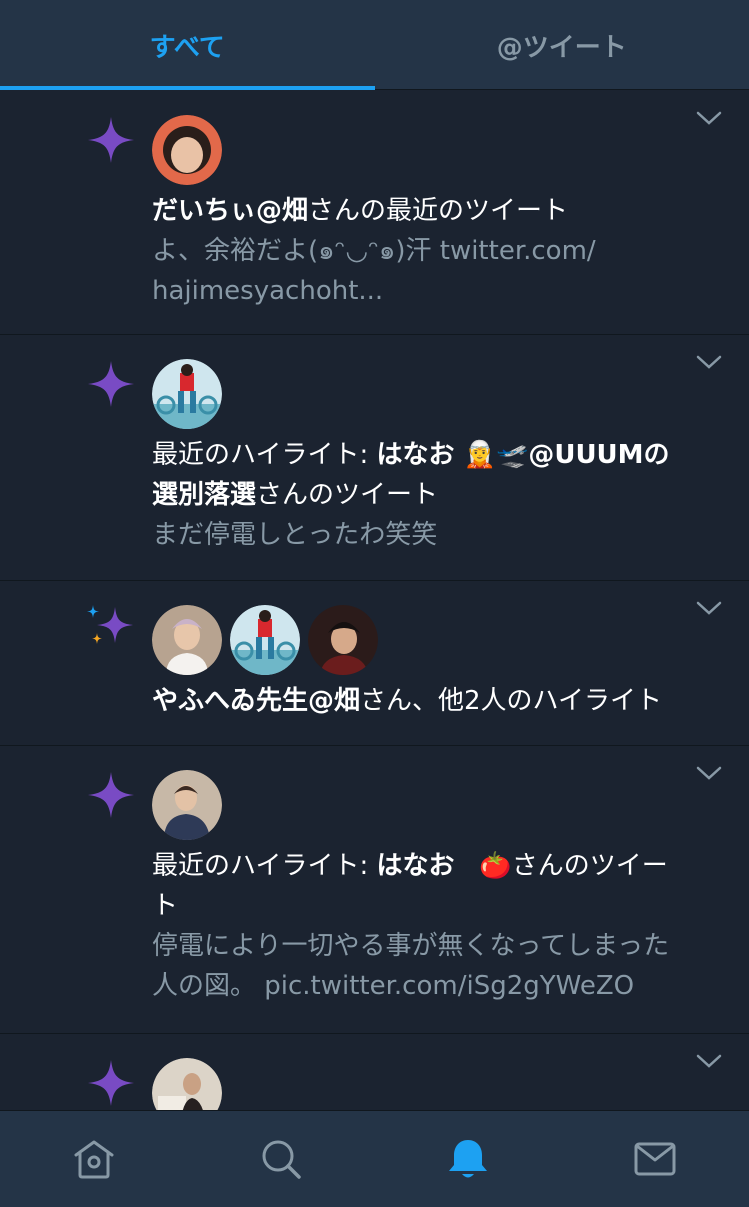 The height and width of the screenshot is (1207, 749). Describe the element at coordinates (230, 211) in the screenshot. I see `user-name: だいちぃ@畑` at that location.